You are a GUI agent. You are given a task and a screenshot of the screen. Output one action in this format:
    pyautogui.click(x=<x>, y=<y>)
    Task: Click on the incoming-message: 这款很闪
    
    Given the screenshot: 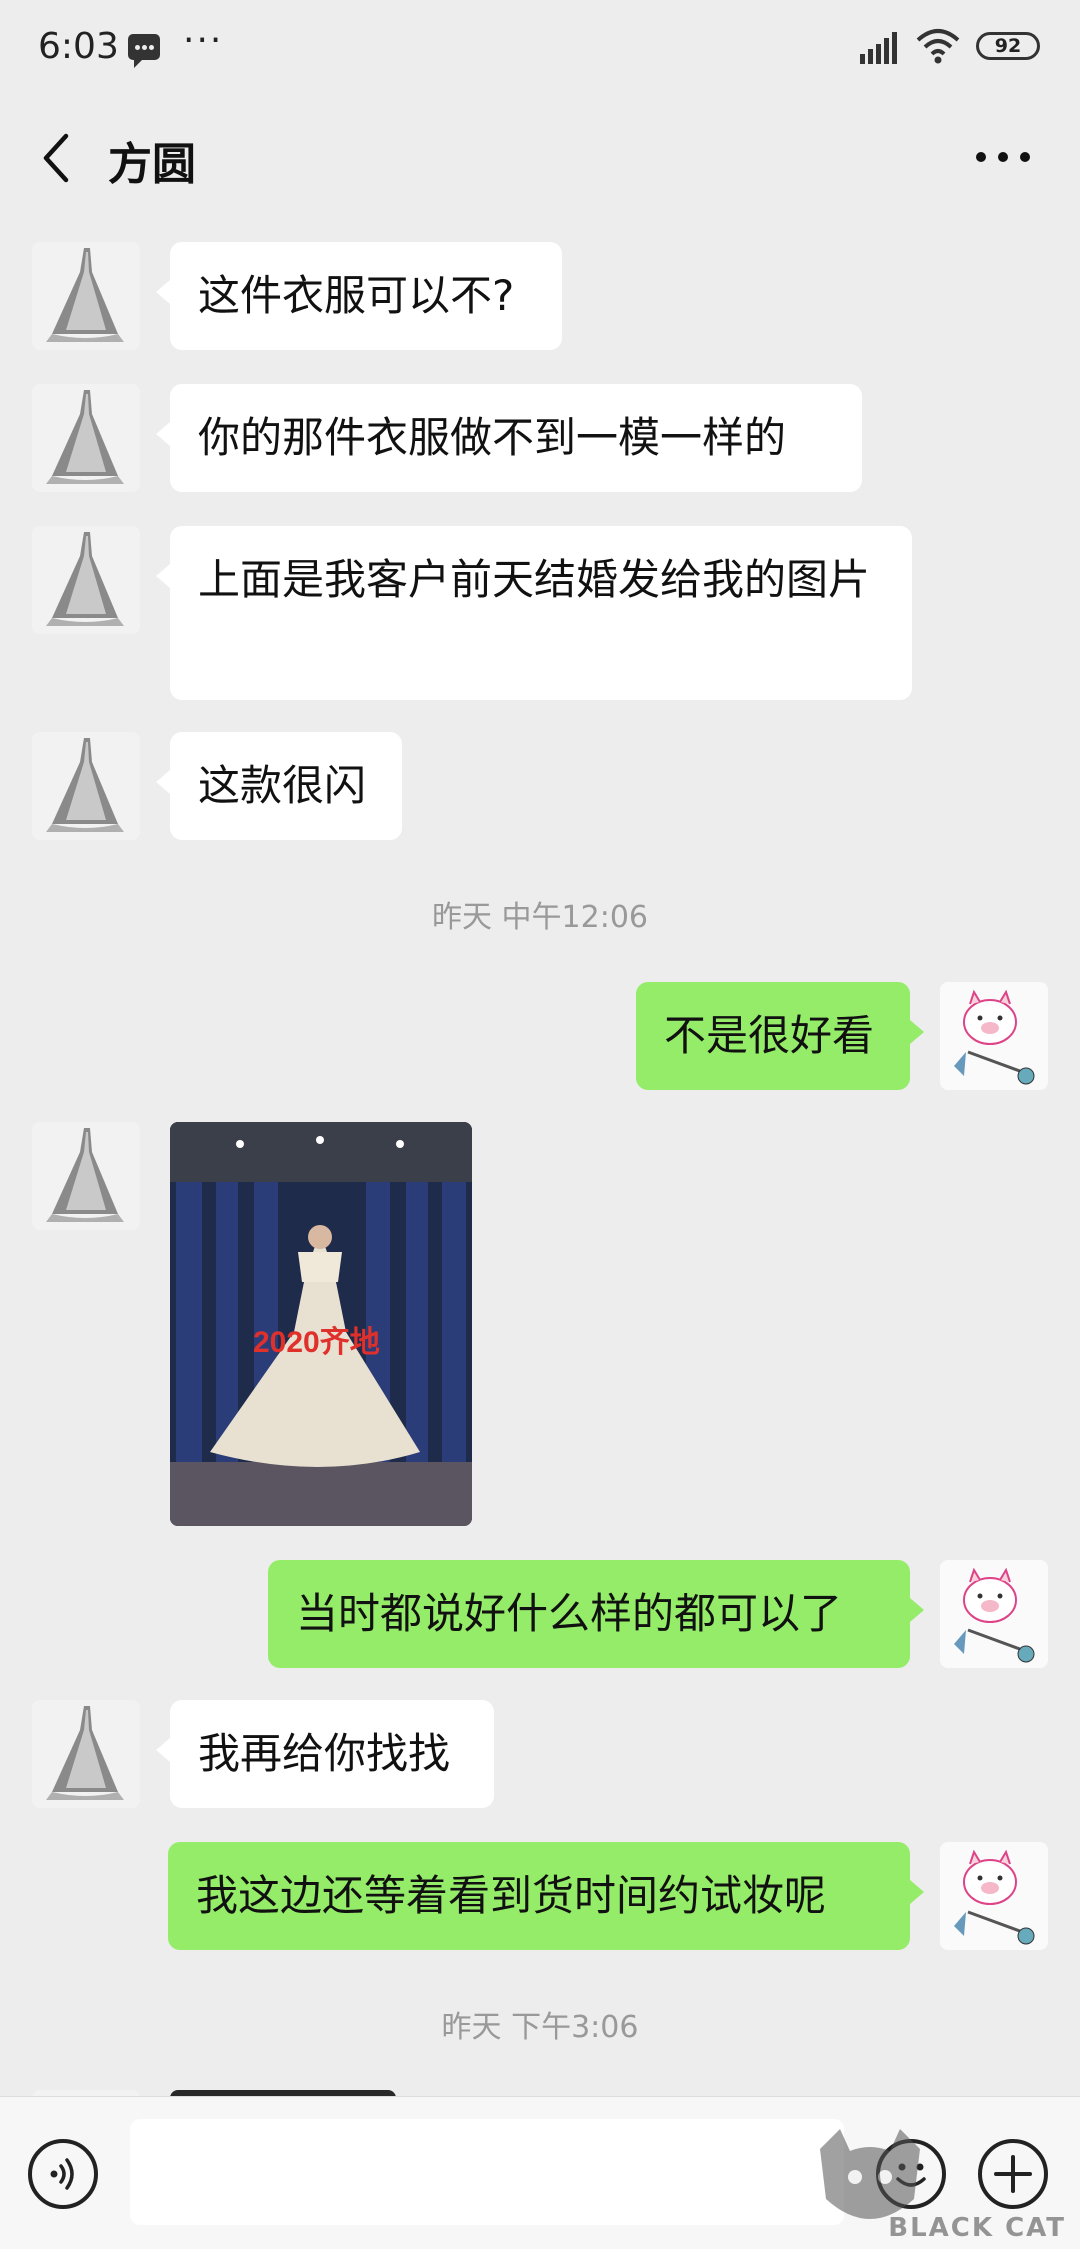 What is the action you would take?
    pyautogui.click(x=279, y=786)
    